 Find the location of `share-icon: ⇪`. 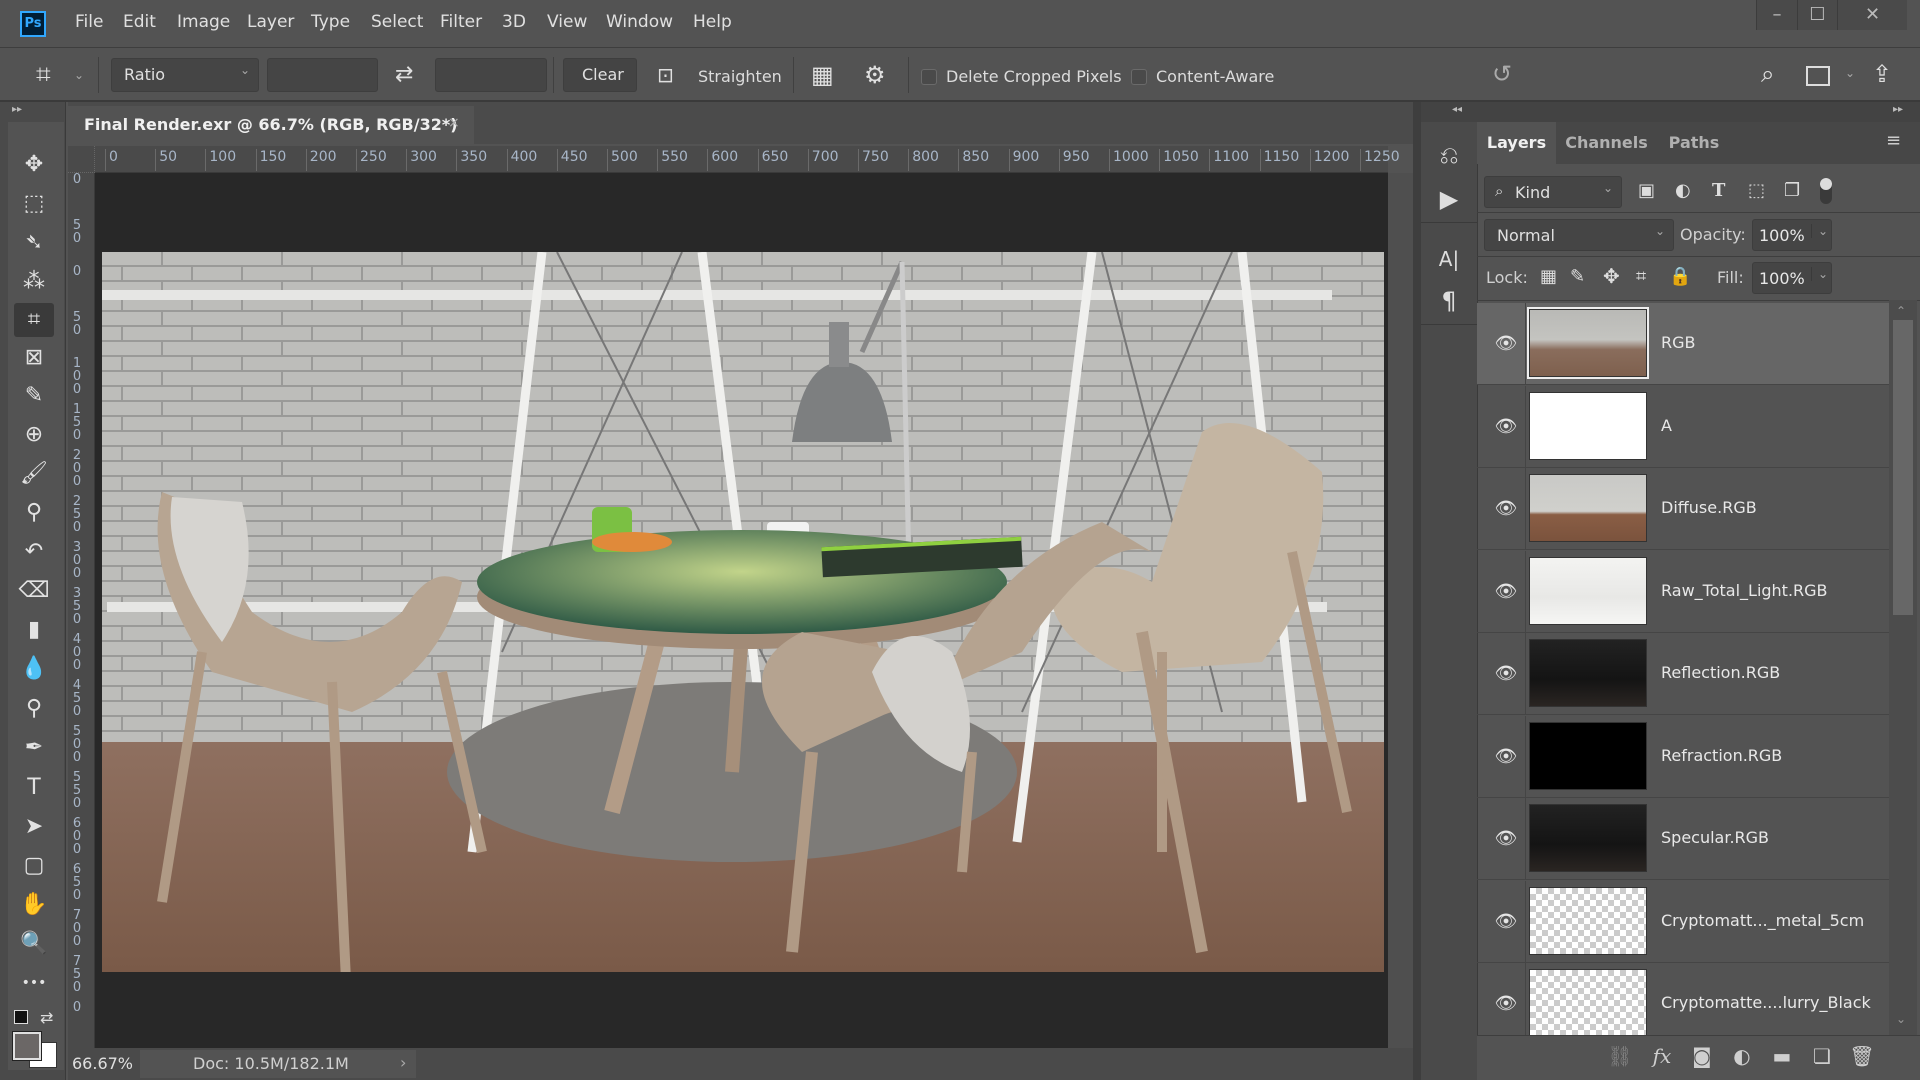

share-icon: ⇪ is located at coordinates (1882, 74).